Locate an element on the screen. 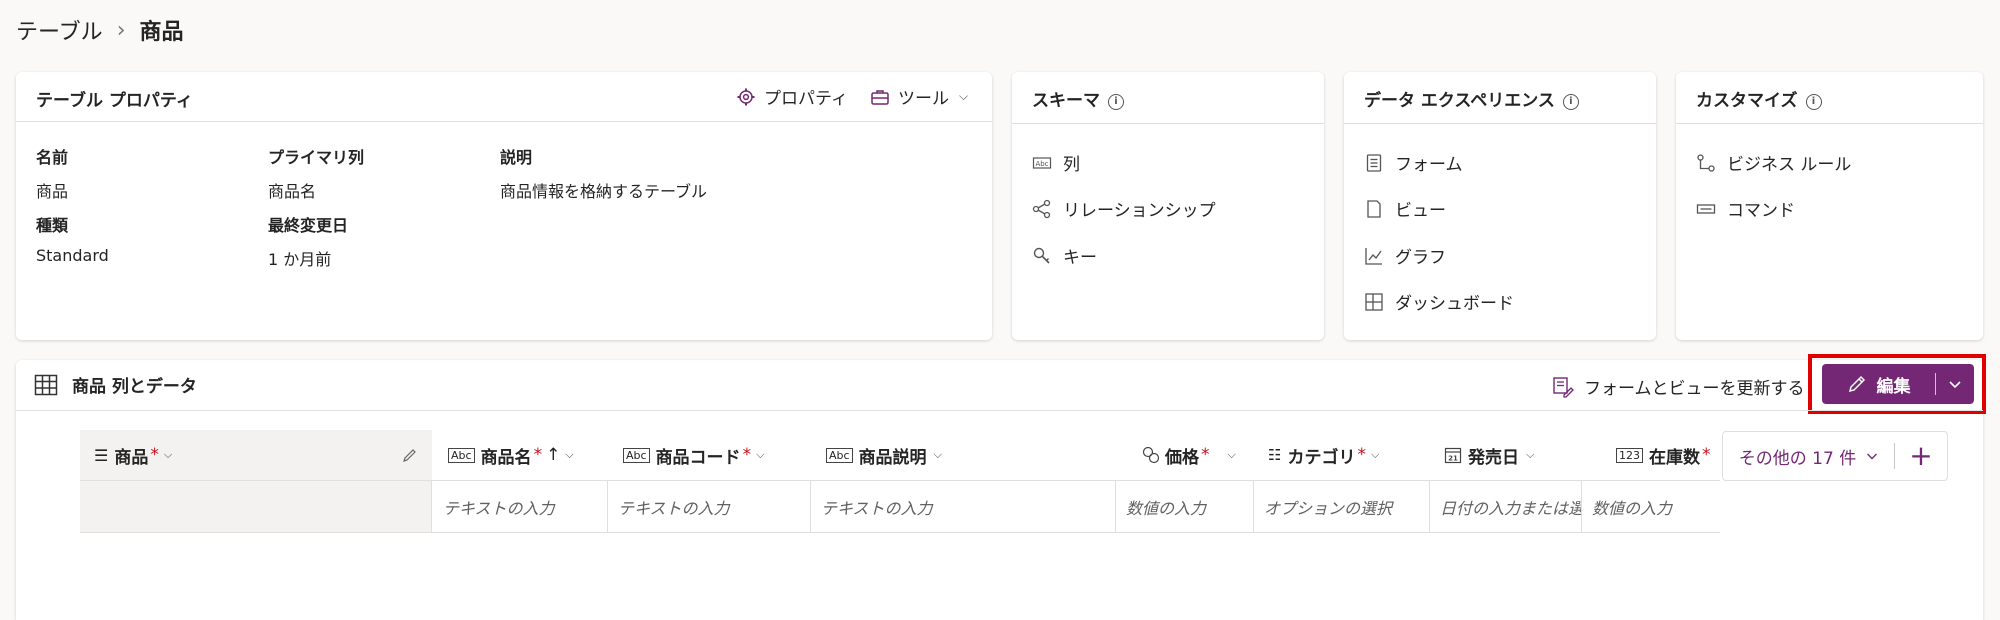 Image resolution: width=2000 pixels, height=620 pixels. breadcrumb-current: 商品 is located at coordinates (161, 32).